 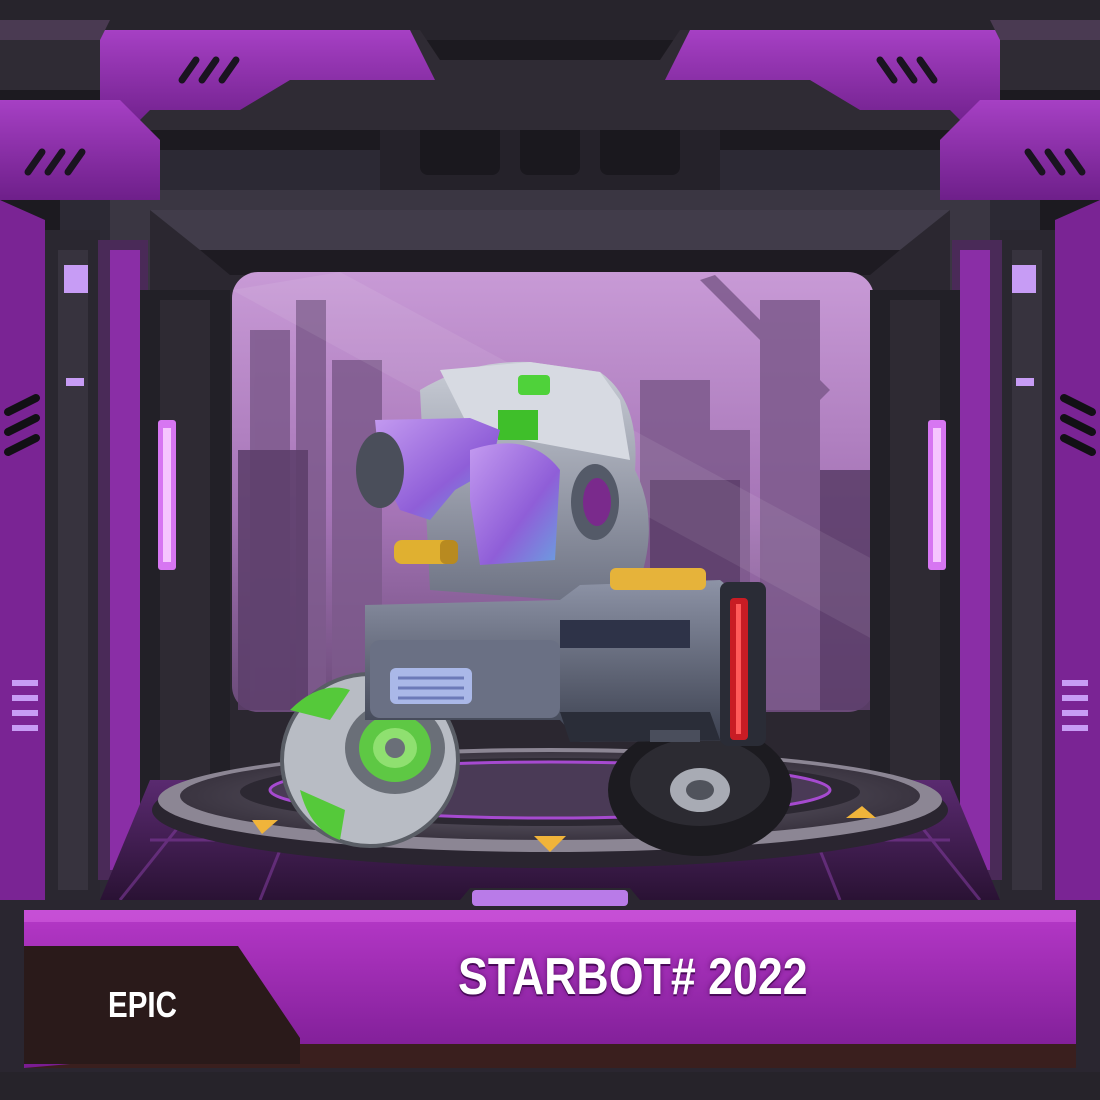 What do you see at coordinates (633, 977) in the screenshot?
I see `card-title: STARBOT# 2022` at bounding box center [633, 977].